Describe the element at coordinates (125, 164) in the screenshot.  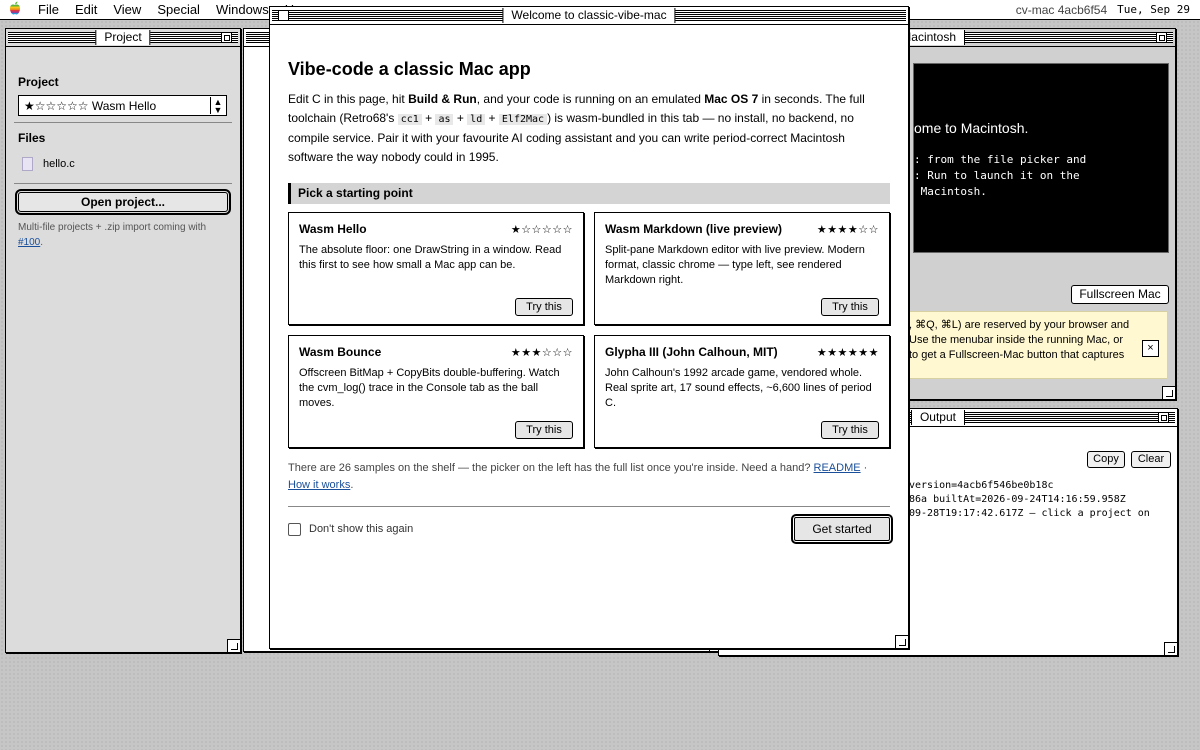
I see `file-item: hello.c` at that location.